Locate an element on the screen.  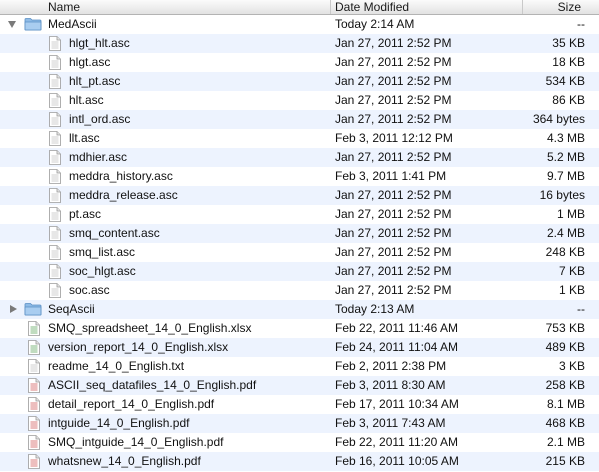
item-name: smq_content.asc is located at coordinates (114, 233).